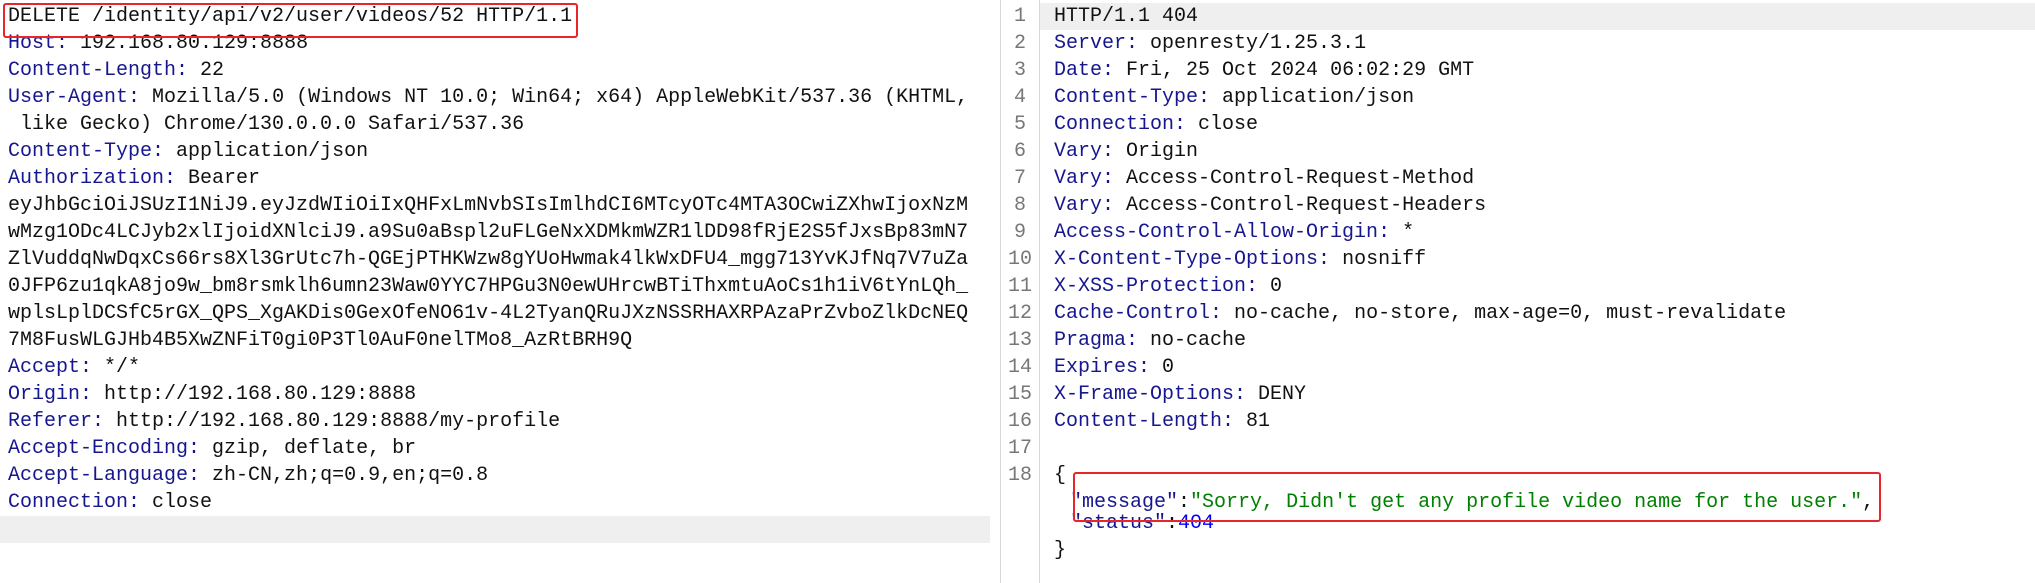 This screenshot has width=2035, height=583. What do you see at coordinates (1537, 232) in the screenshot?
I see `response-header: Access-Control-Allow-Origin: *` at bounding box center [1537, 232].